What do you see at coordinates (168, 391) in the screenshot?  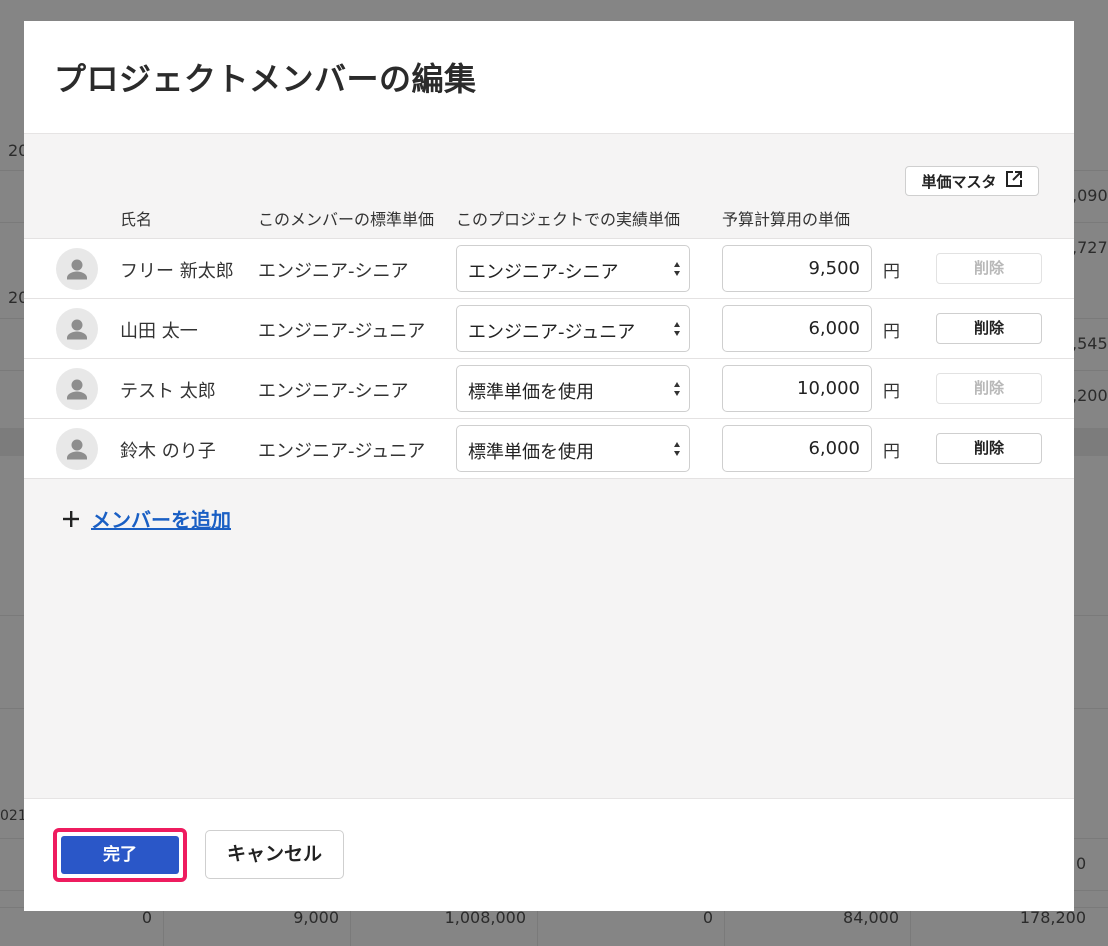 I see `member-name: テスト 太郎` at bounding box center [168, 391].